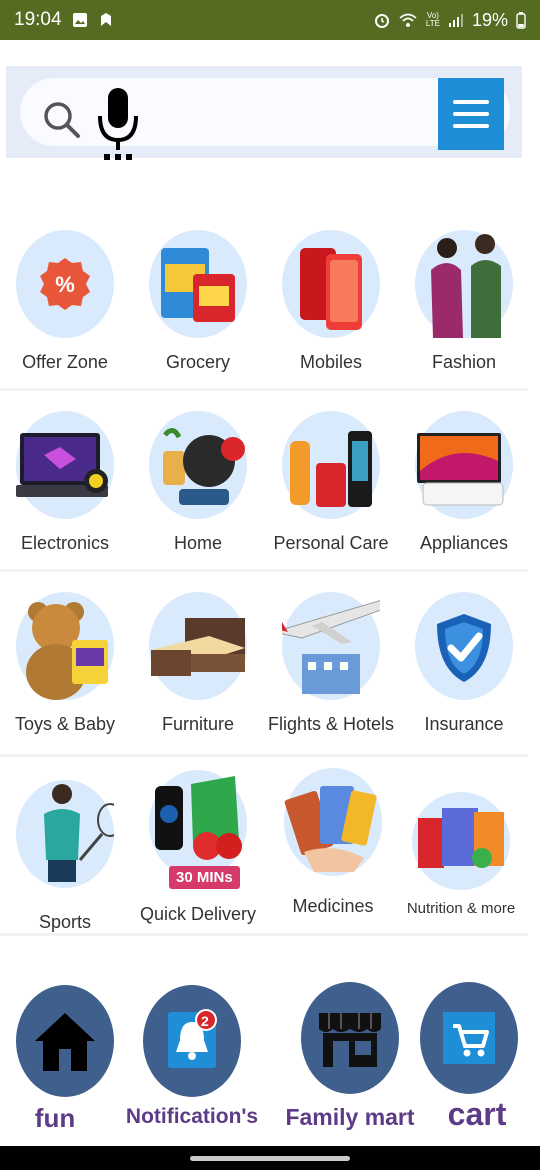 The image size is (540, 1170). I want to click on grocery-icon, so click(198, 284).